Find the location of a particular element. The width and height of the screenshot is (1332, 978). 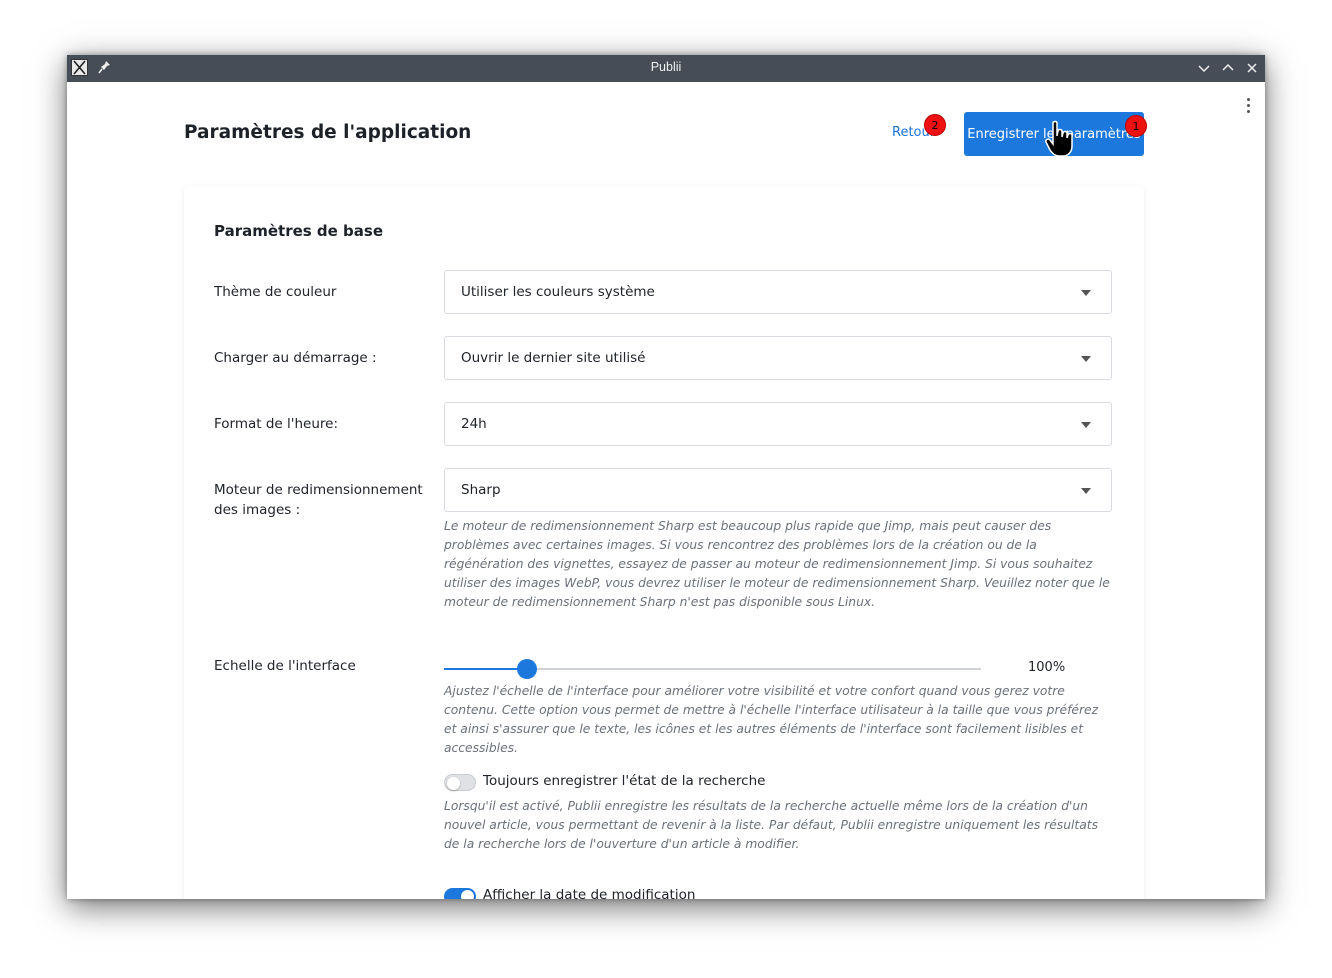

window-title: Publii is located at coordinates (666, 67).